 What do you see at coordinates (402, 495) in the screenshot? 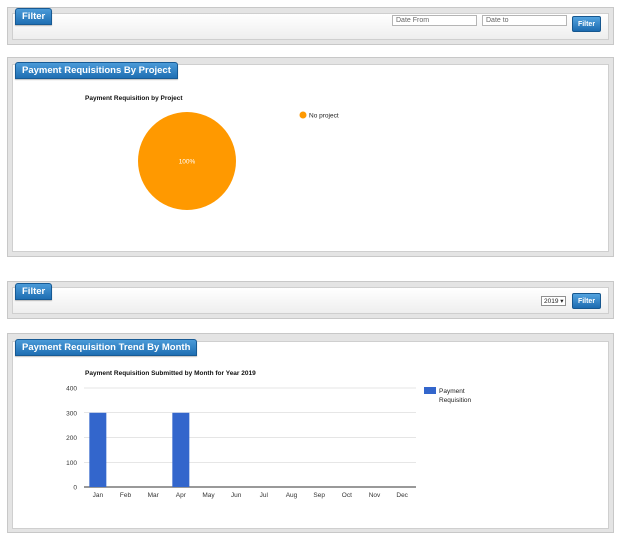
I see `x-tick-label: Dec` at bounding box center [402, 495].